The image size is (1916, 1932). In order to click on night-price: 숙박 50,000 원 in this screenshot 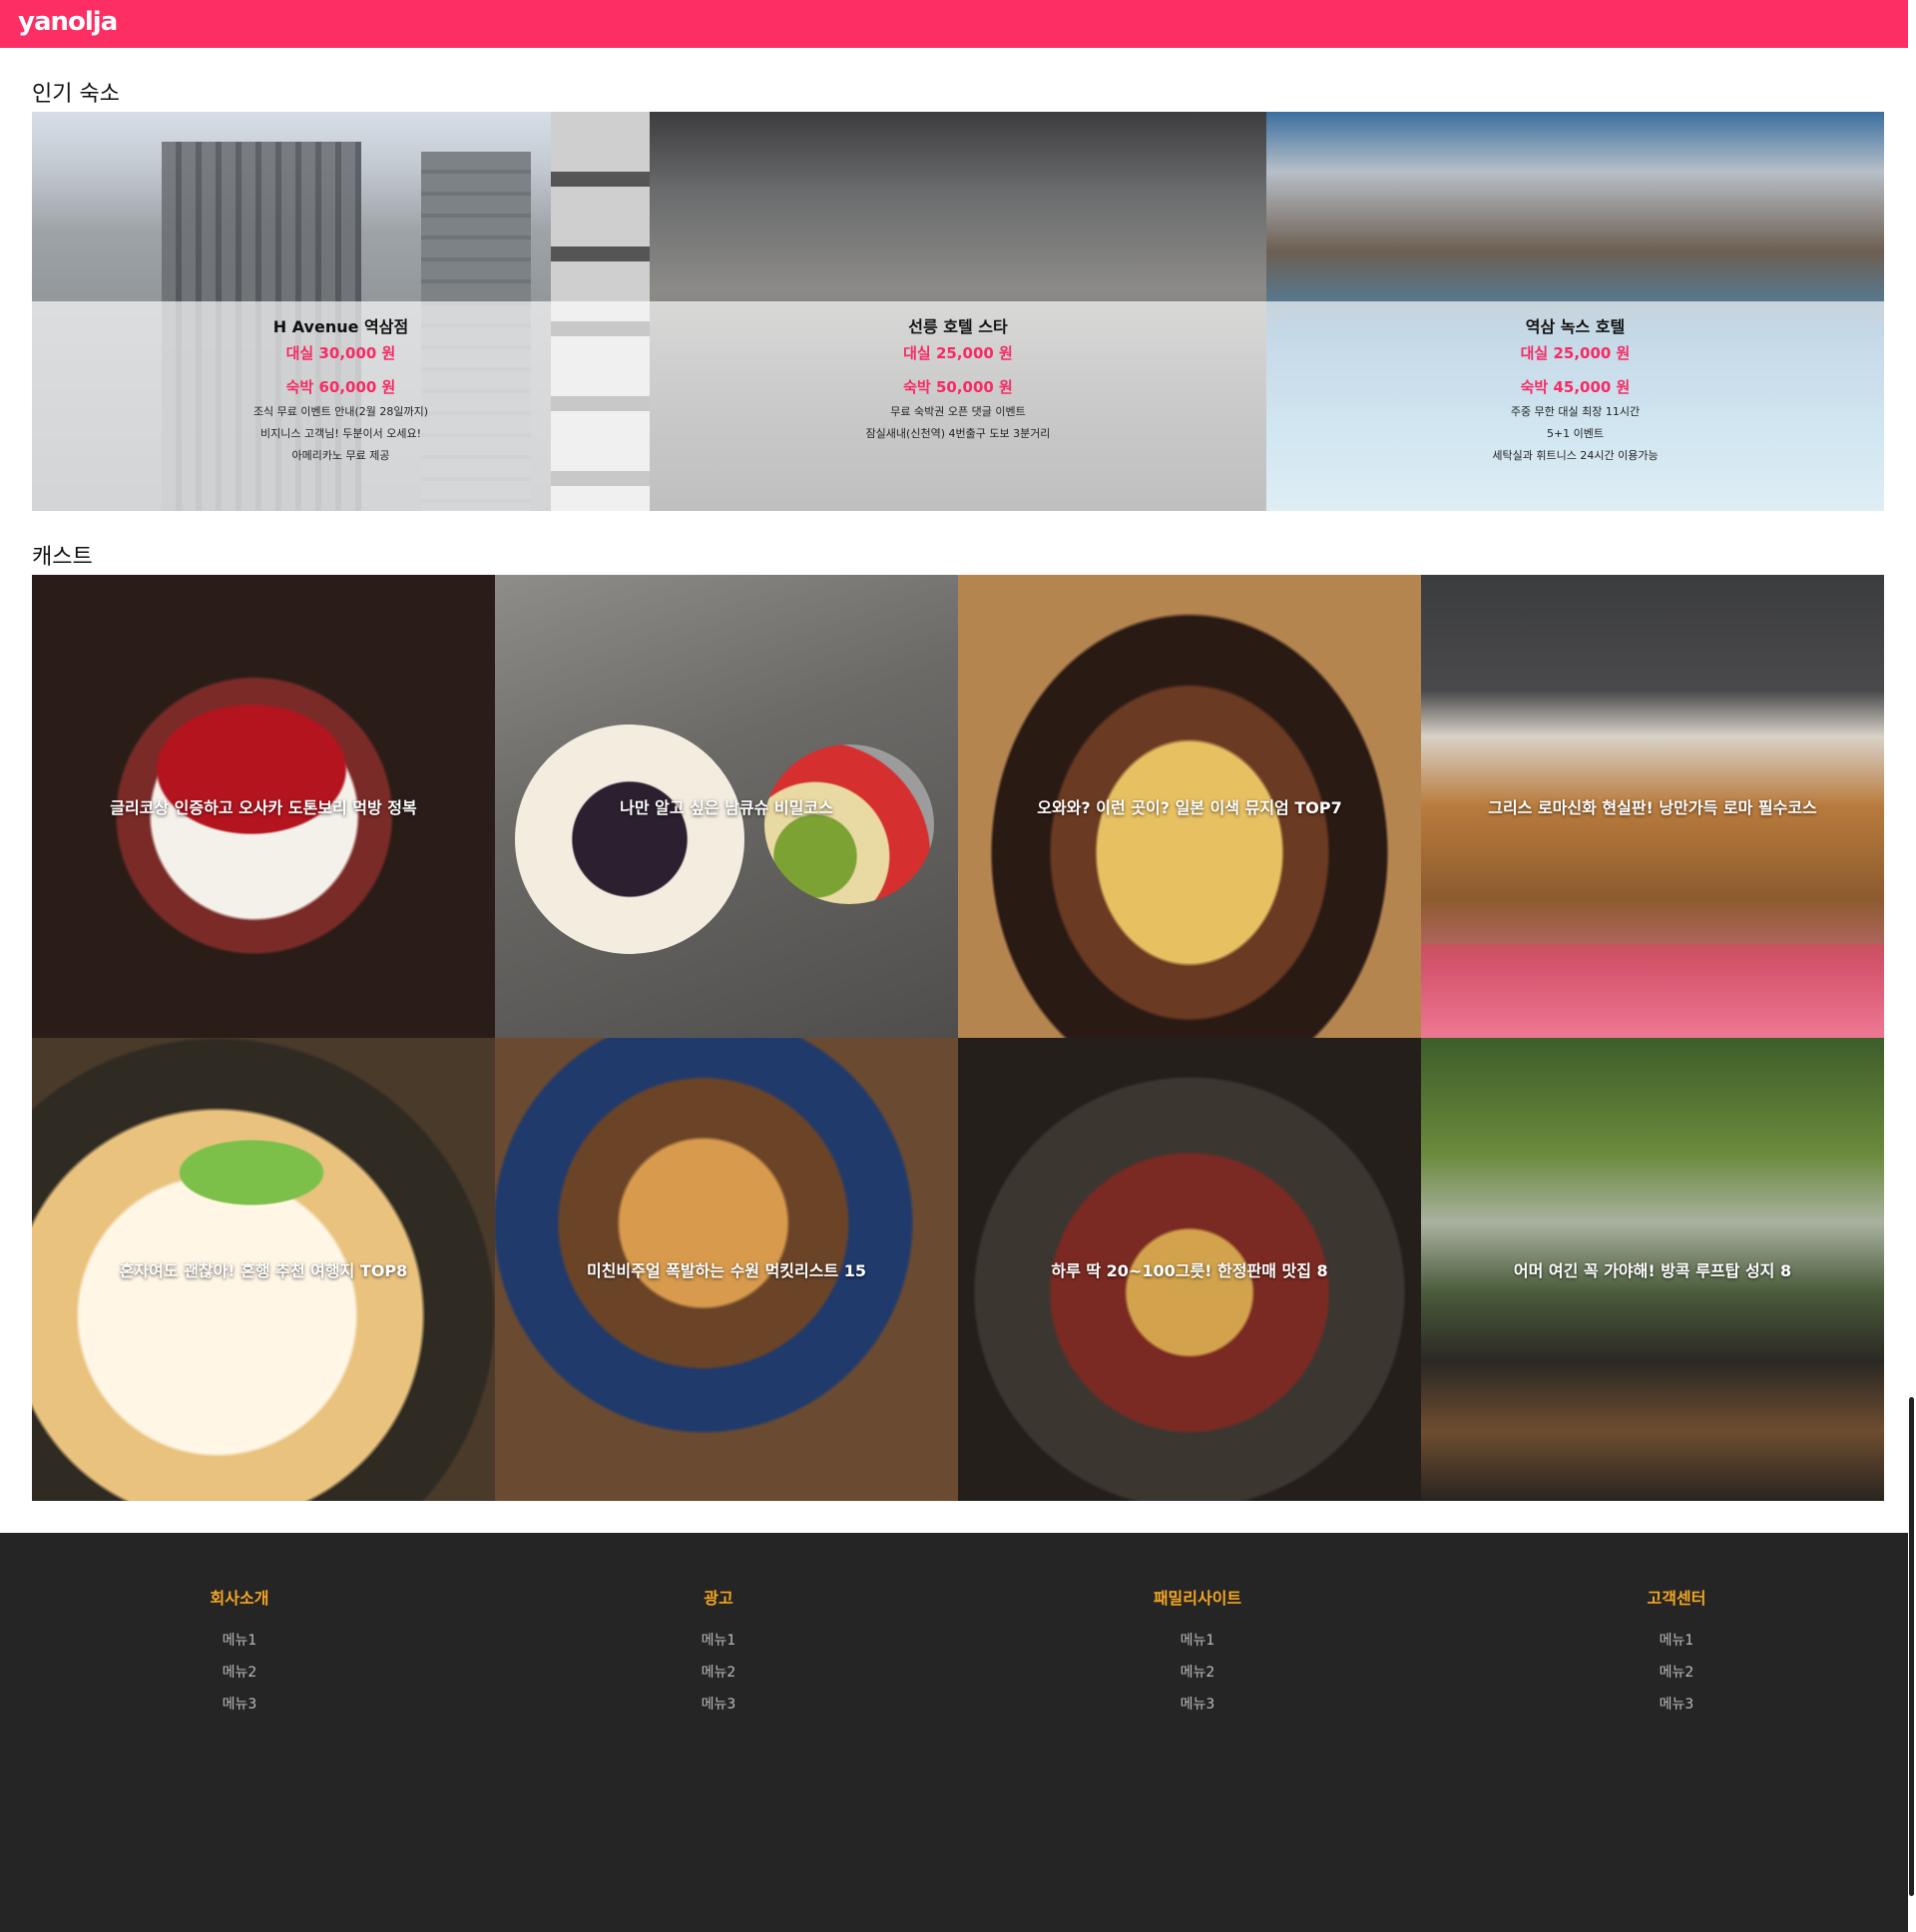, I will do `click(958, 387)`.